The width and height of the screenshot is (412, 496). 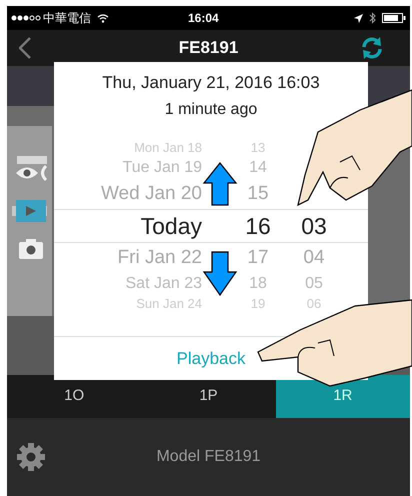 What do you see at coordinates (258, 194) in the screenshot?
I see `picker-hour: 15` at bounding box center [258, 194].